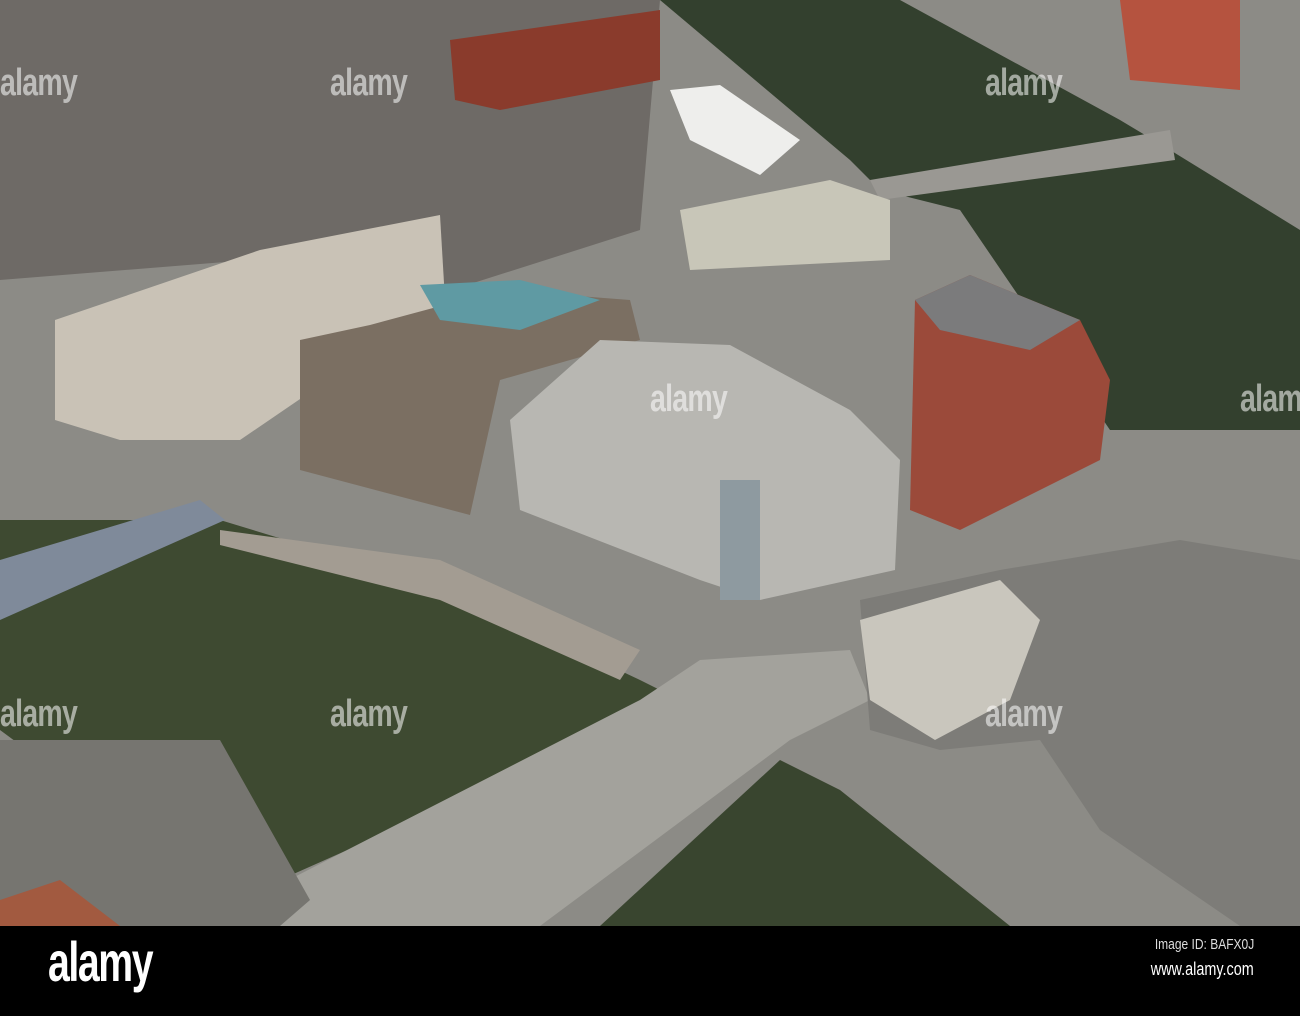 Image resolution: width=1300 pixels, height=1016 pixels. Describe the element at coordinates (1180, 45) in the screenshot. I see `red-building-quay` at that location.